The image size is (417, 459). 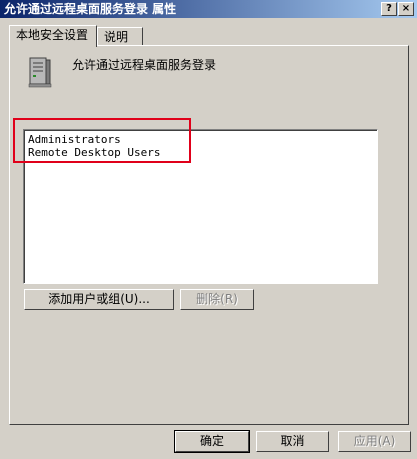 I want to click on cancel-button: 取消, so click(x=292, y=441).